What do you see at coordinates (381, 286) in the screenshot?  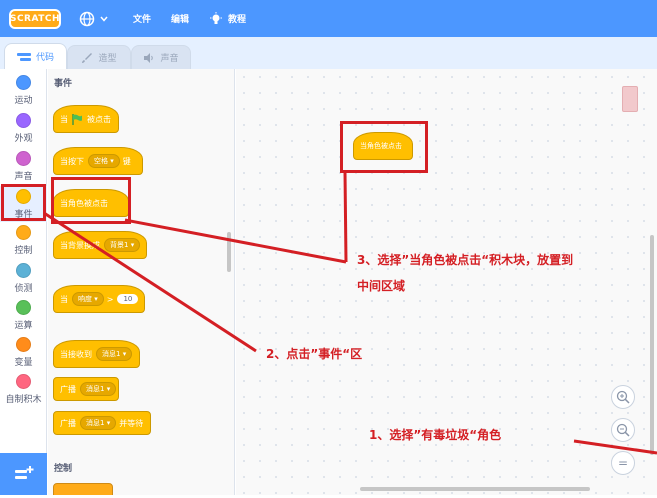 I see `annotation-step3-line2: 中间区域` at bounding box center [381, 286].